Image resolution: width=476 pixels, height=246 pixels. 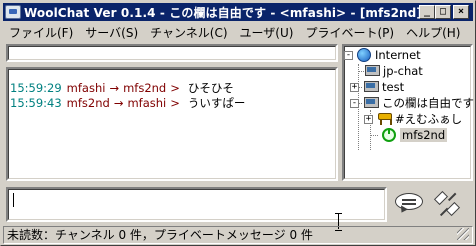 I want to click on status-bar: 未読数：チャンネル 0 件，プライベートメッセージ 0 件, so click(x=238, y=235).